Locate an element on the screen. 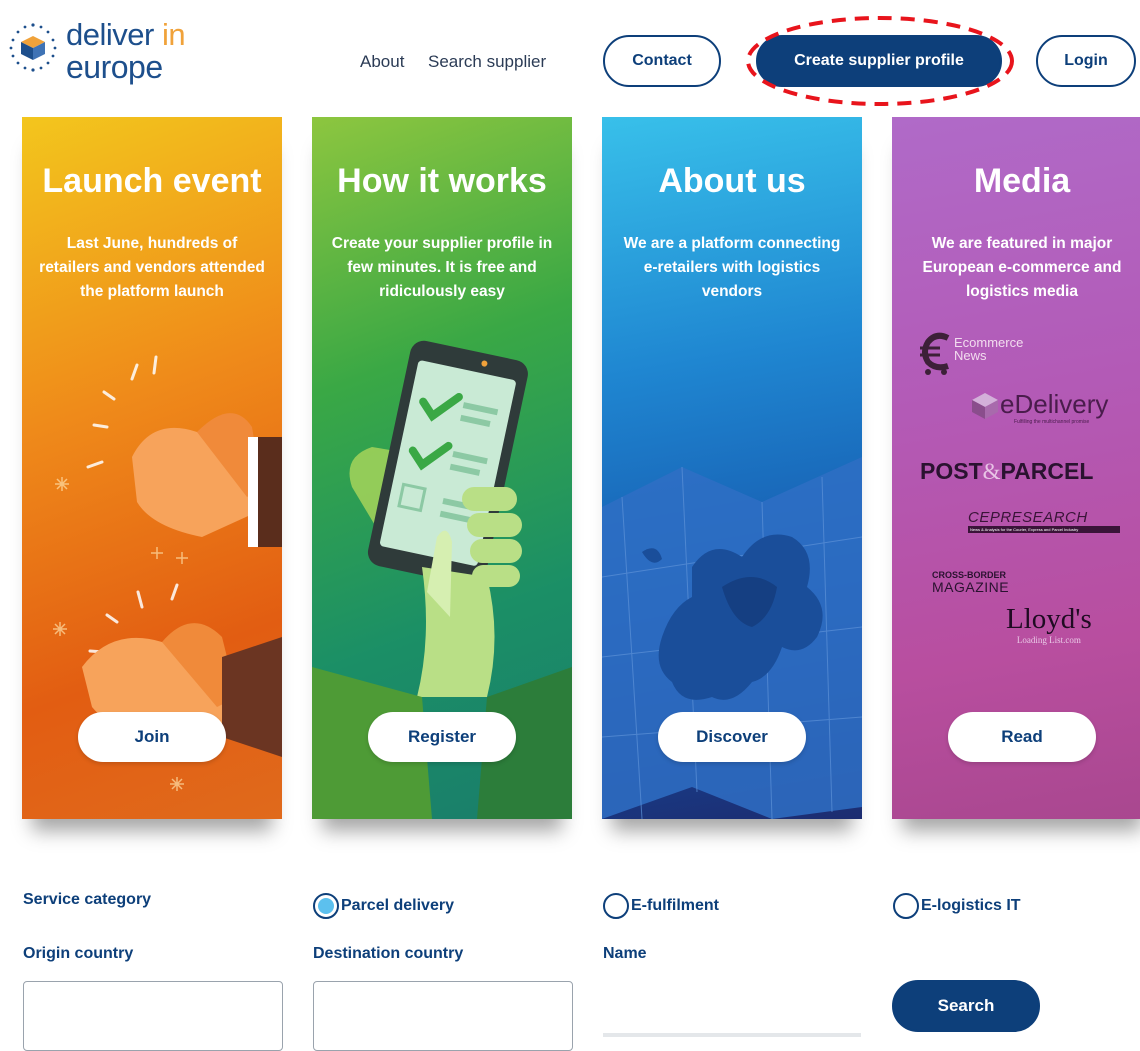 The image size is (1140, 1051). service-category-label: Service category is located at coordinates (87, 899).